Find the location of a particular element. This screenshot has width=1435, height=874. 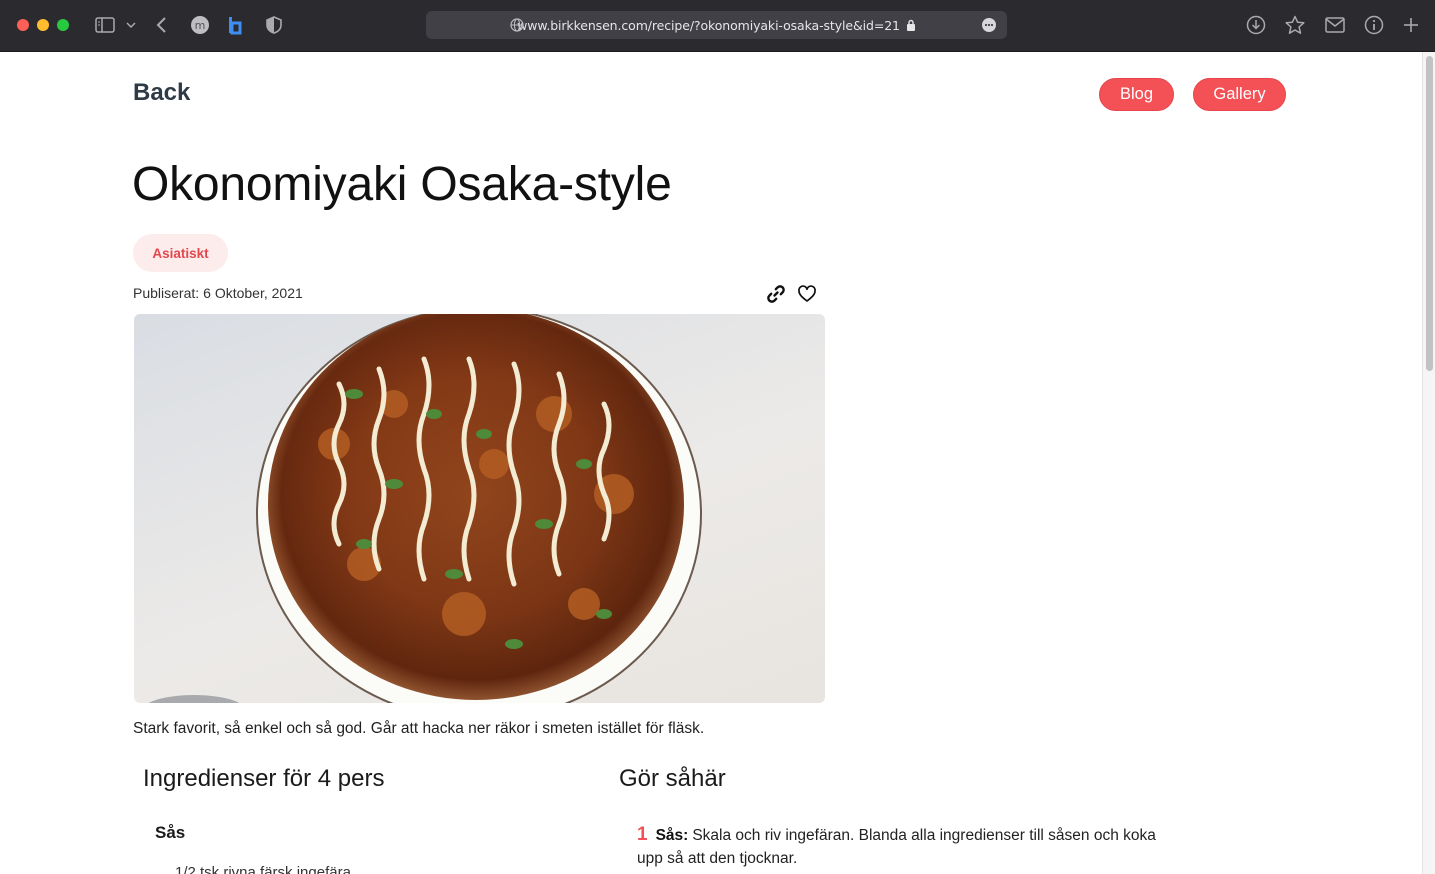

globe-icon is located at coordinates (517, 25).